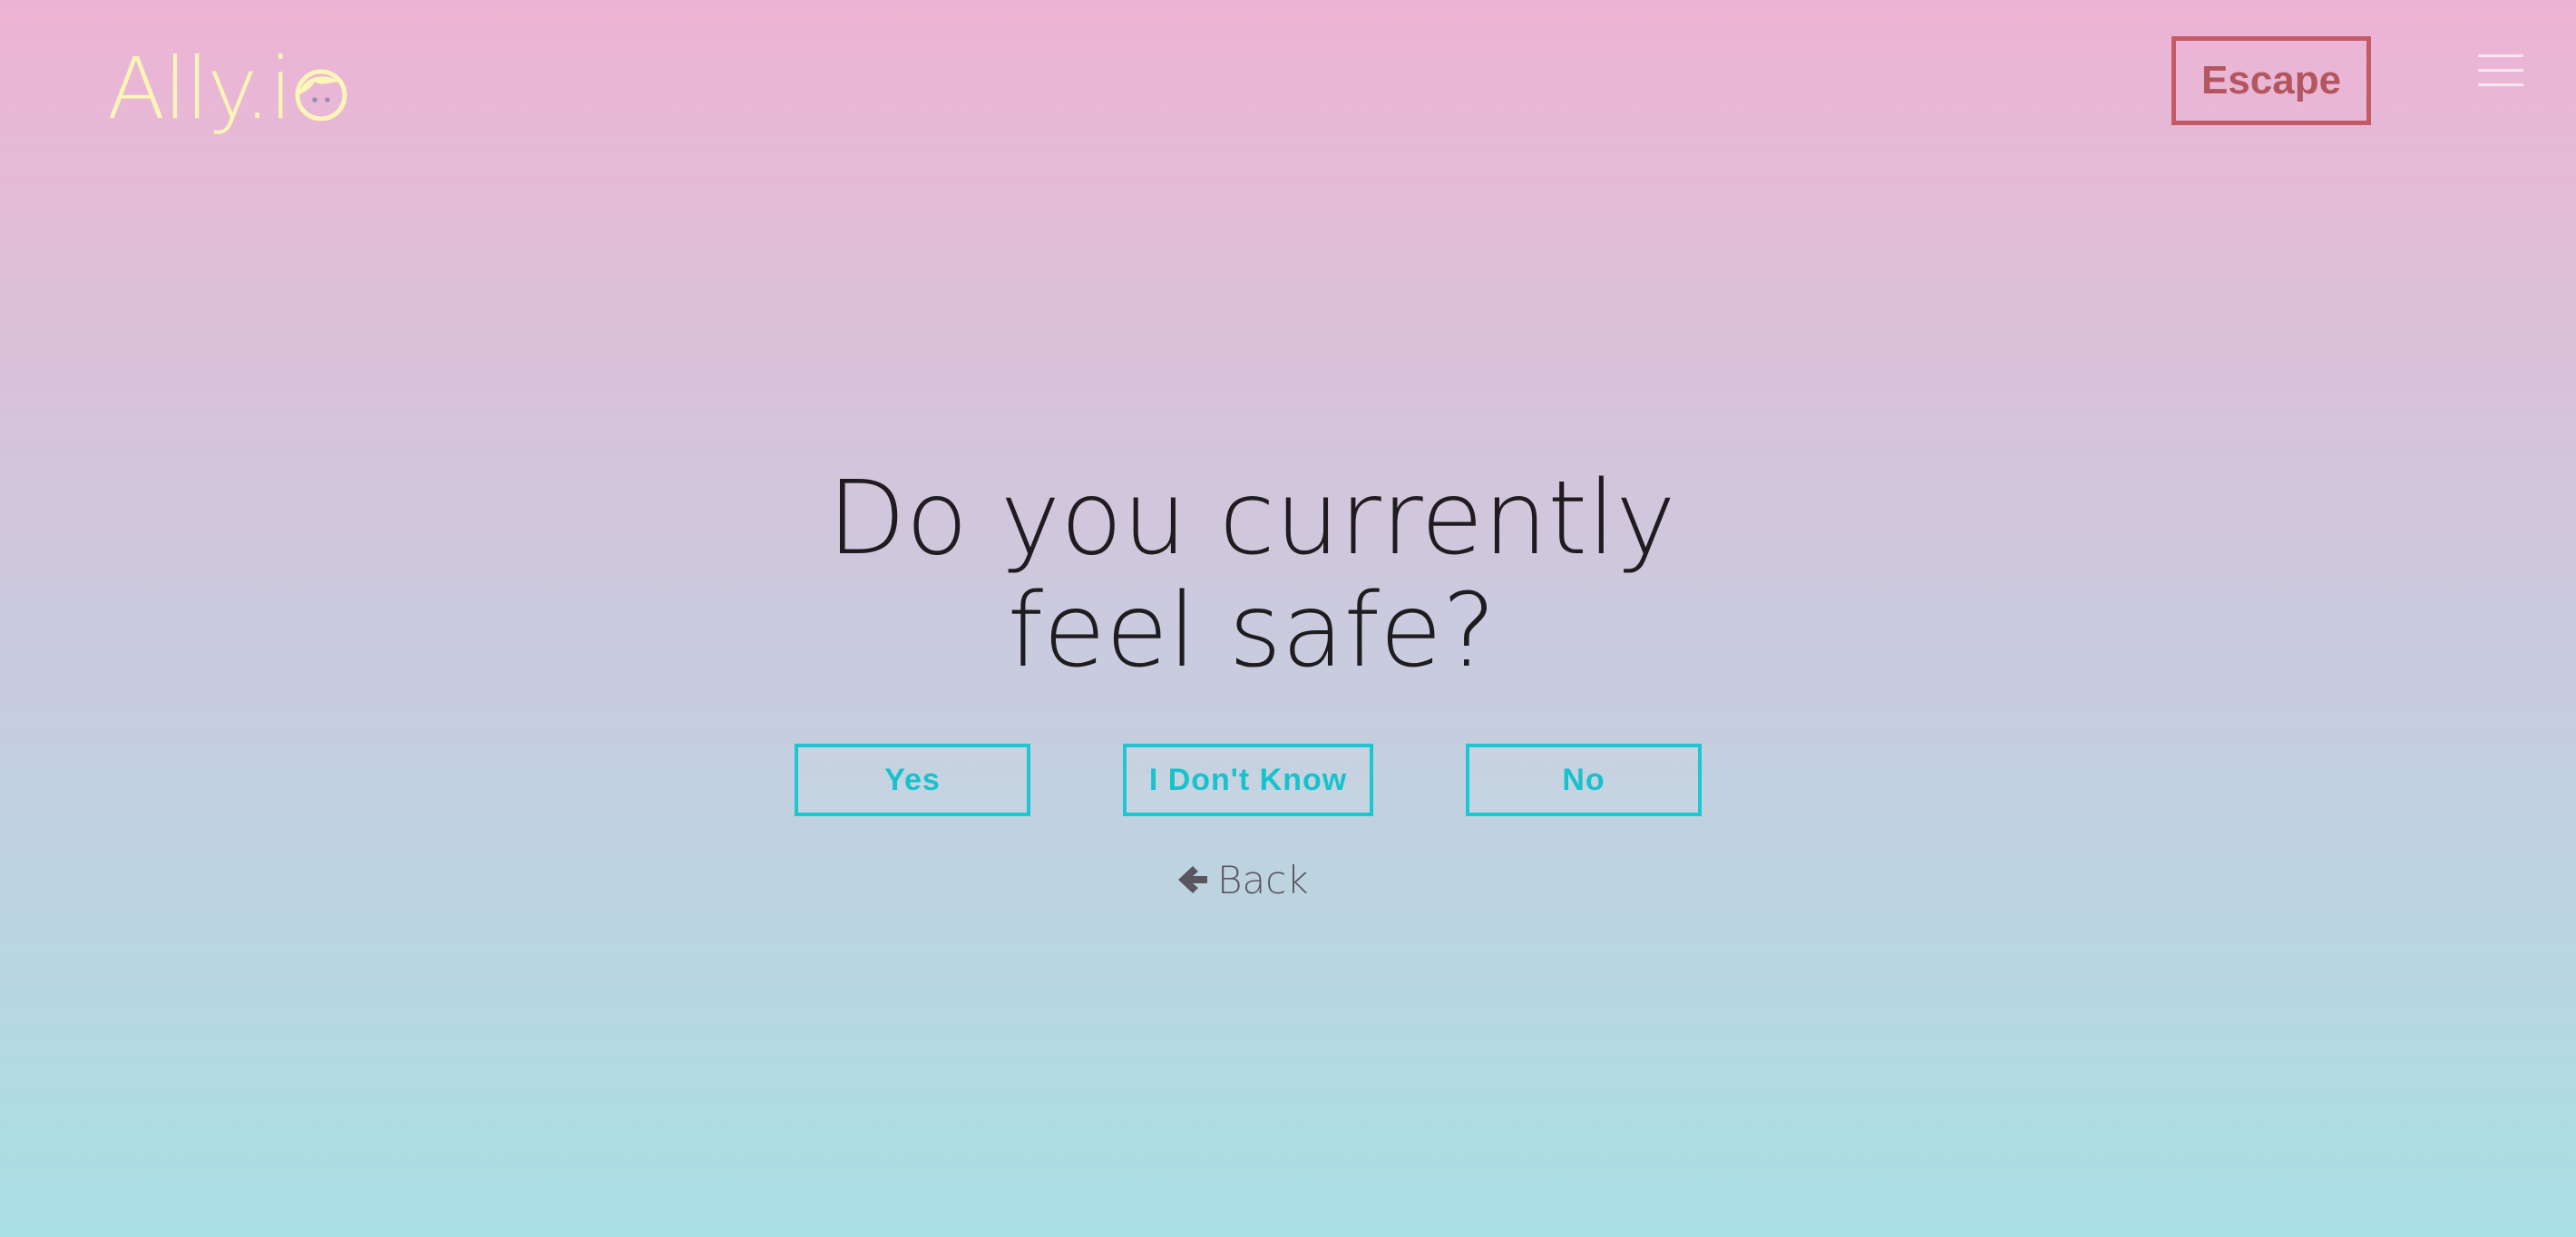 The height and width of the screenshot is (1237, 2576). Describe the element at coordinates (1251, 519) in the screenshot. I see `question-line-1: Do you currently` at that location.